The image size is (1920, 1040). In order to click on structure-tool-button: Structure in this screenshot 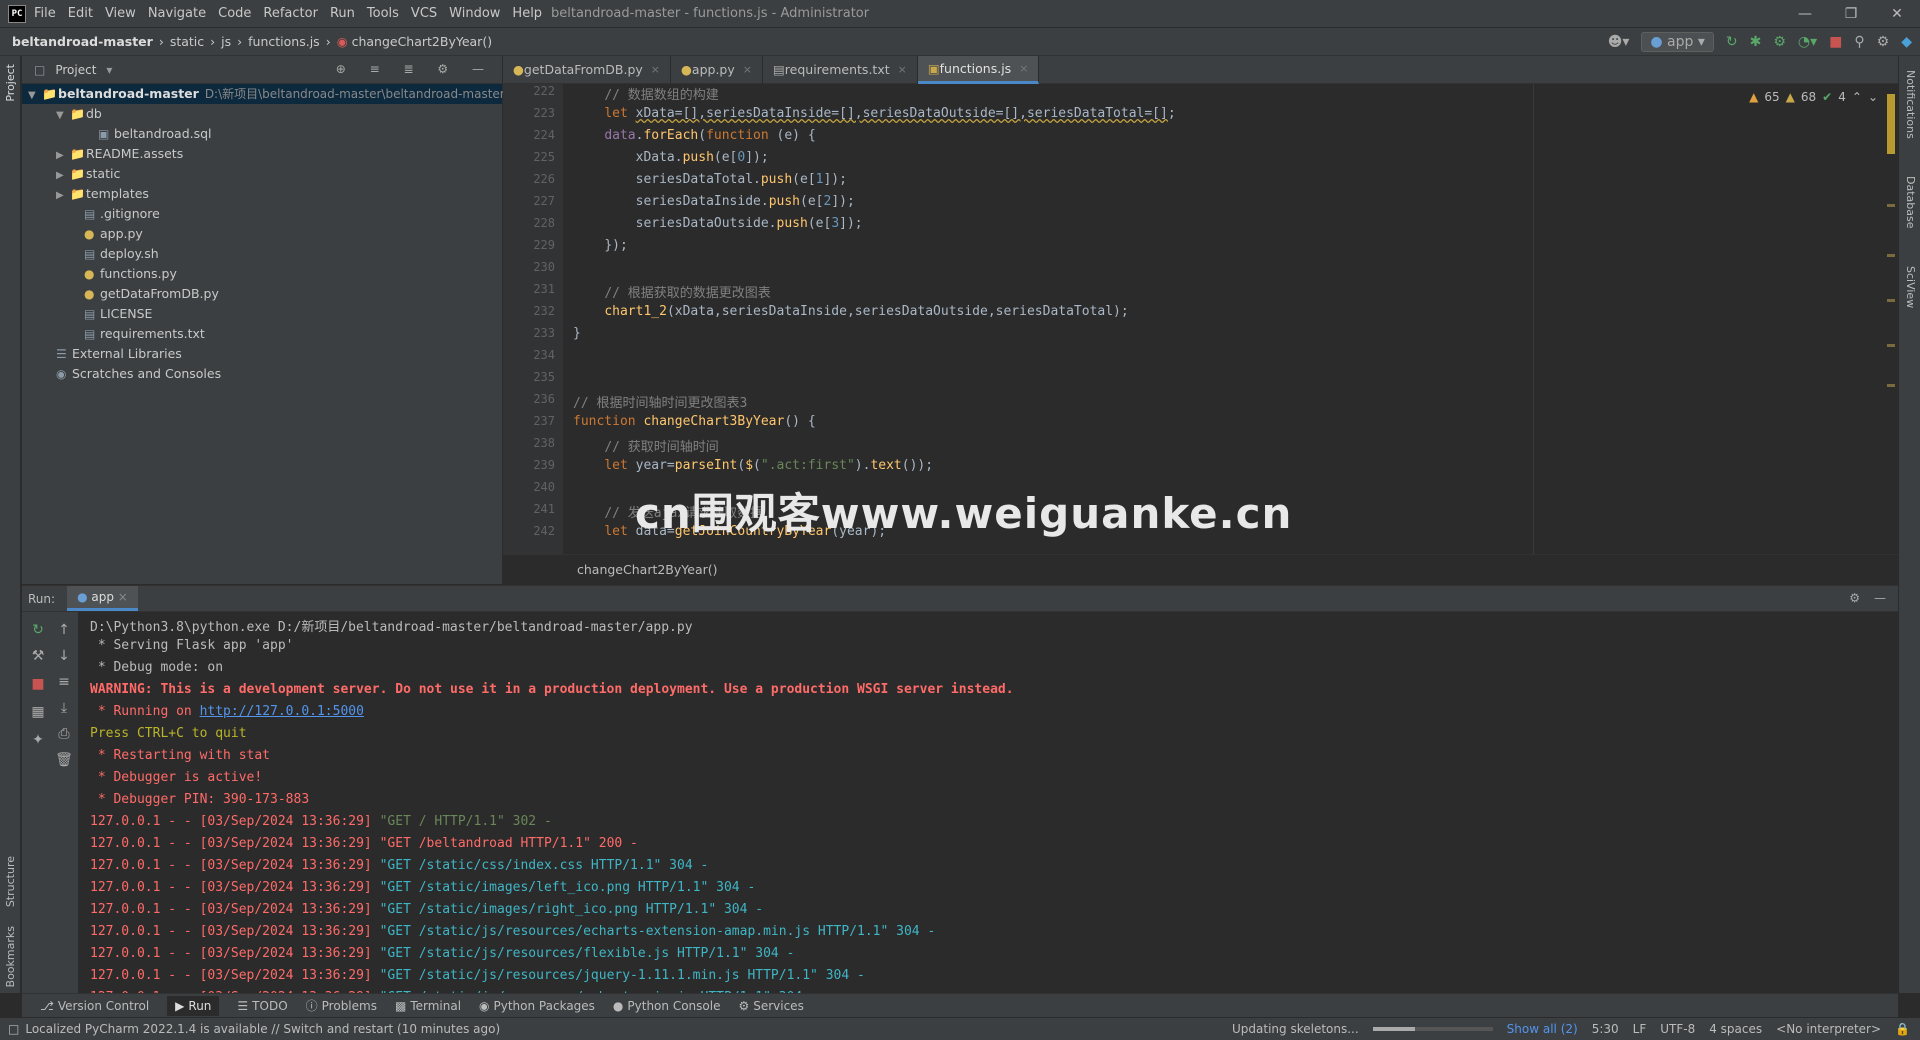, I will do `click(10, 881)`.